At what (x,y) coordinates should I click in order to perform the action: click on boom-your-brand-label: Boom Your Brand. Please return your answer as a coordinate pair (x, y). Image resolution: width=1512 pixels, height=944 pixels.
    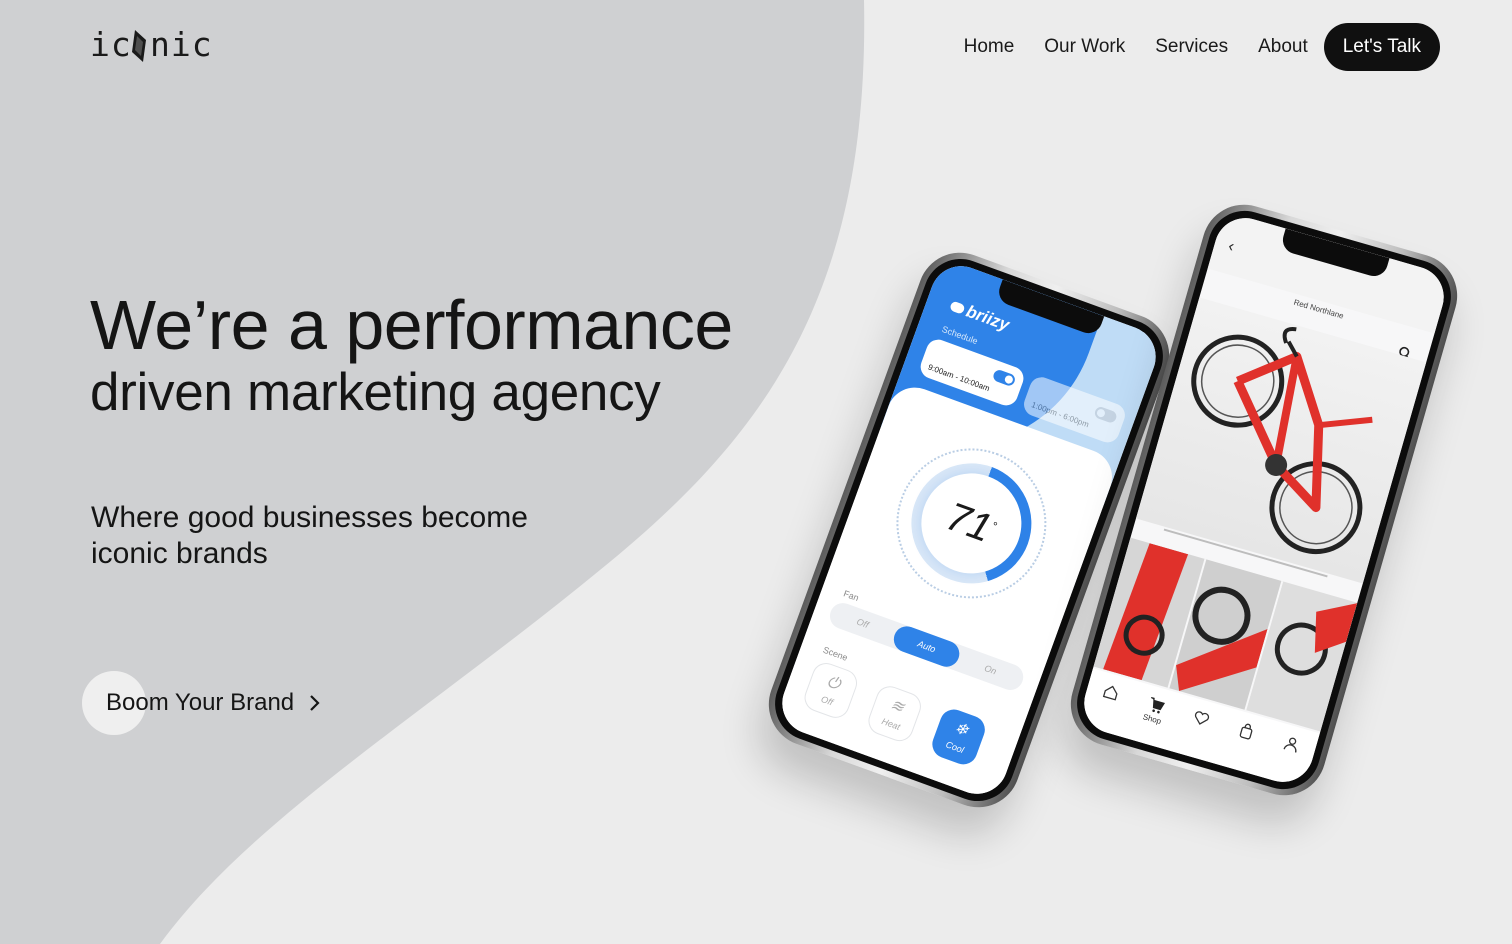
    Looking at the image, I should click on (200, 702).